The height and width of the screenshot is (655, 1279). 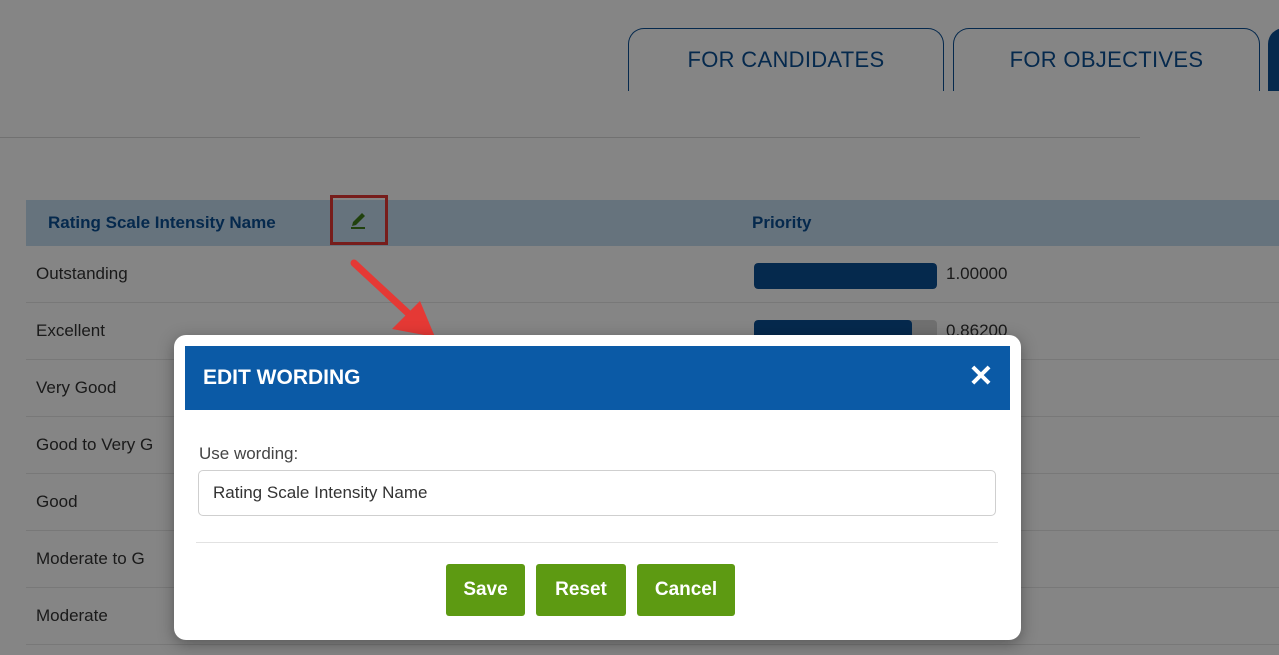 What do you see at coordinates (686, 590) in the screenshot?
I see `cancel-button: Cancel` at bounding box center [686, 590].